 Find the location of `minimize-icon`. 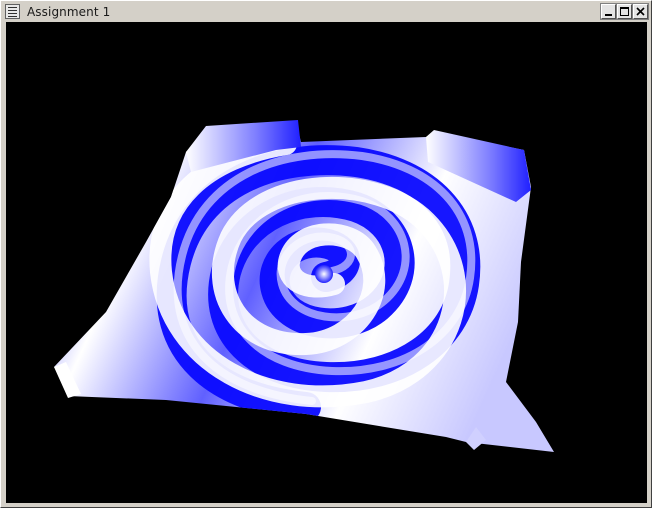

minimize-icon is located at coordinates (608, 15).